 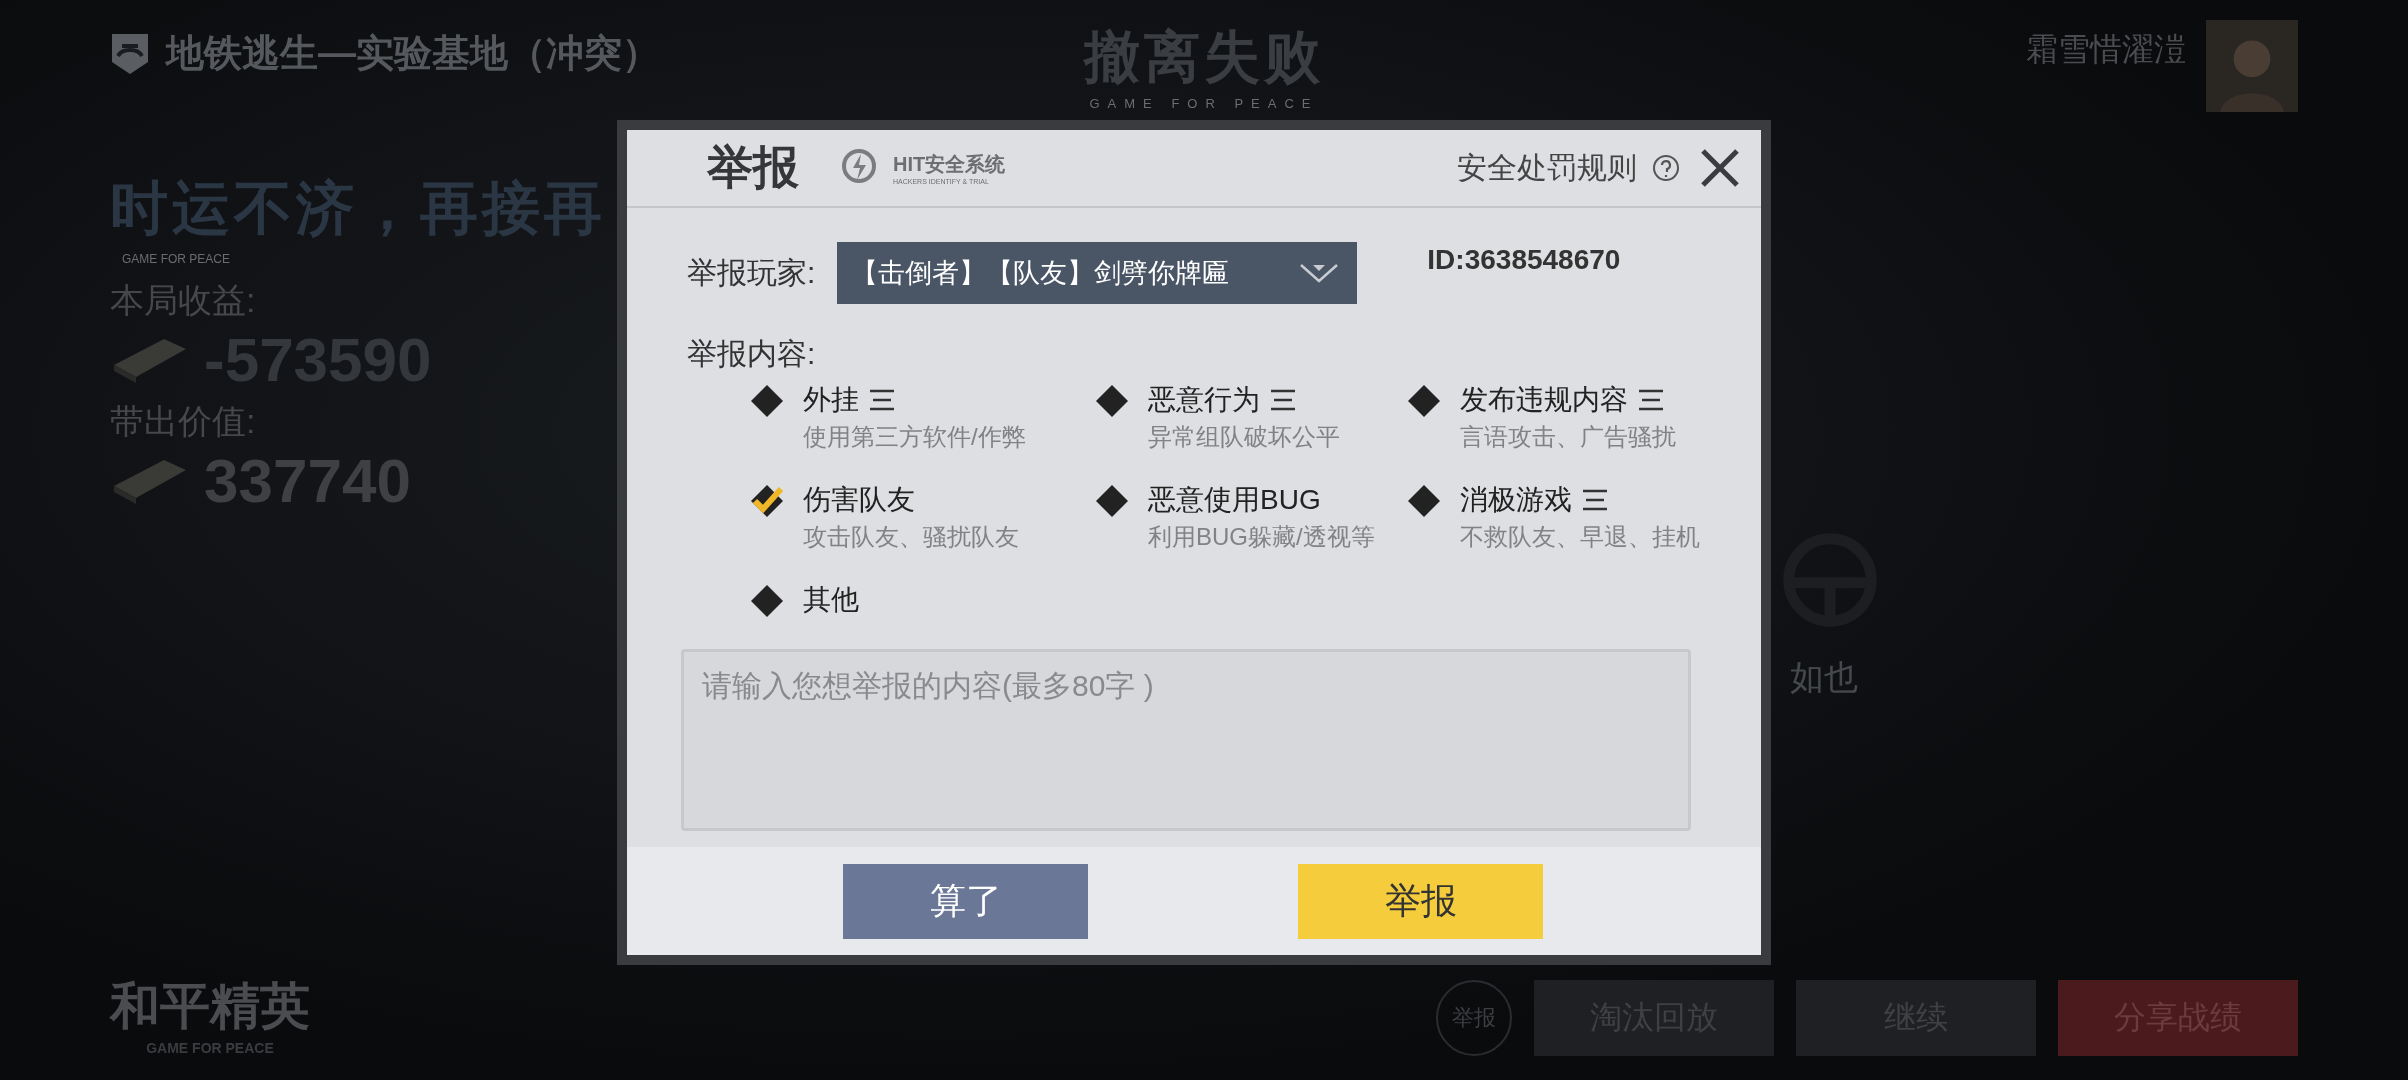 What do you see at coordinates (1319, 273) in the screenshot?
I see `caret-icon` at bounding box center [1319, 273].